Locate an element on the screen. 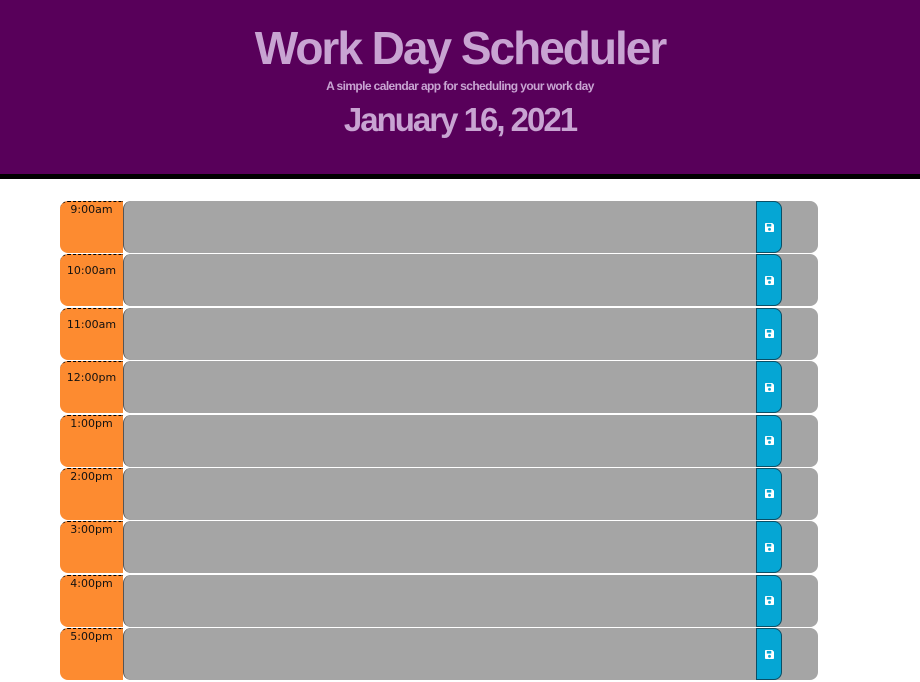 The height and width of the screenshot is (682, 920). timeblock-row-2pm: 2:00pm is located at coordinates (440, 493).